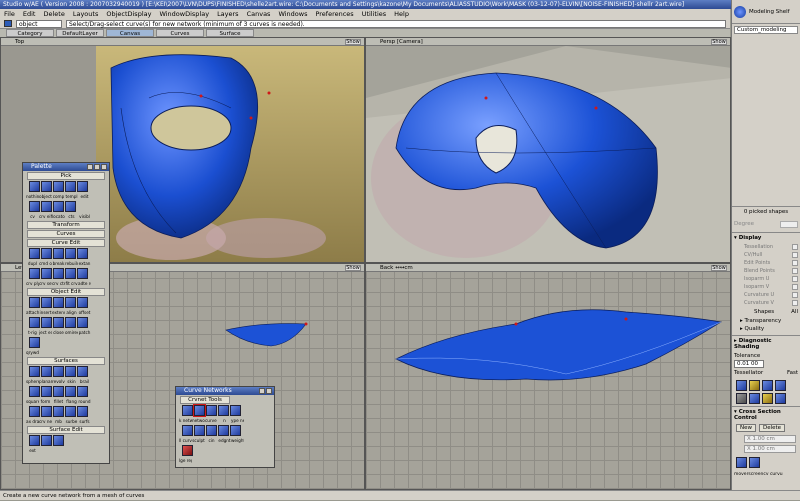  Describe the element at coordinates (789, 224) in the screenshot. I see `degree-field` at that location.